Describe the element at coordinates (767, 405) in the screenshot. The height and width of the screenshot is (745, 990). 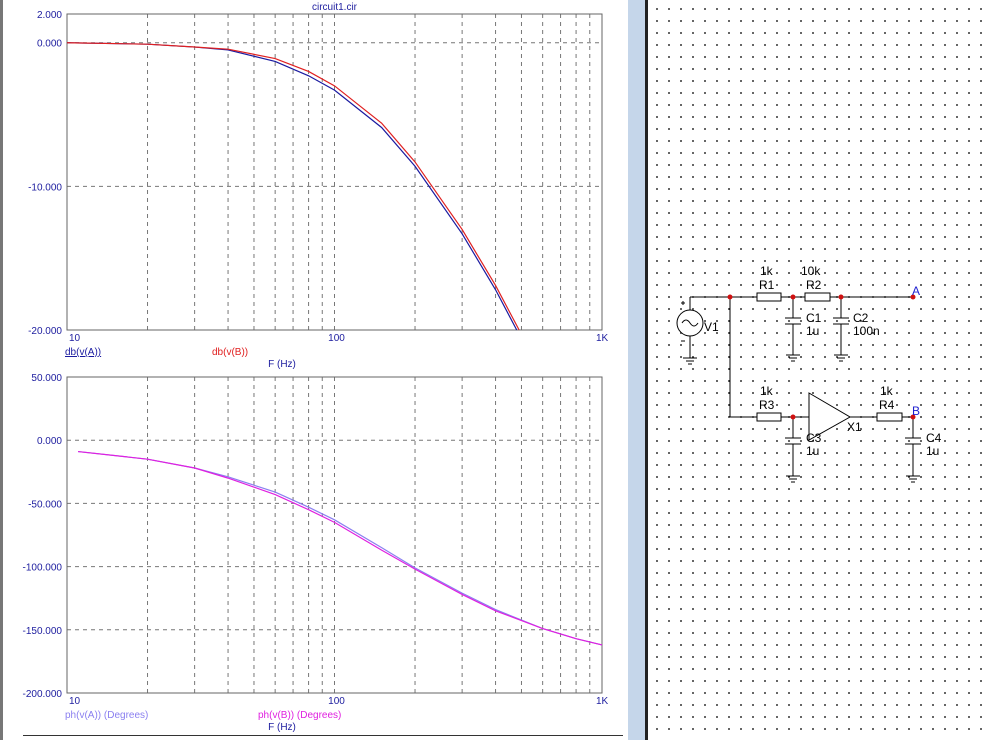
I see `r3-ref: R3` at that location.